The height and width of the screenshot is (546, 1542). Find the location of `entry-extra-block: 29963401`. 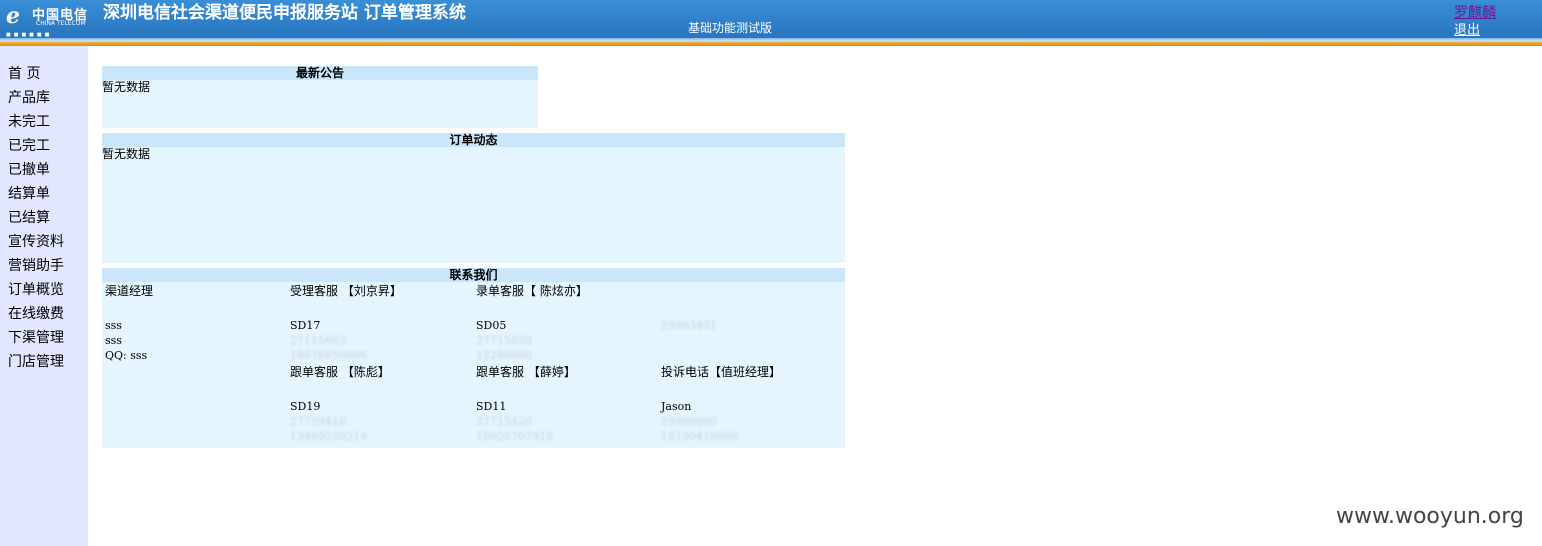

entry-extra-block: 29963401 is located at coordinates (689, 325).